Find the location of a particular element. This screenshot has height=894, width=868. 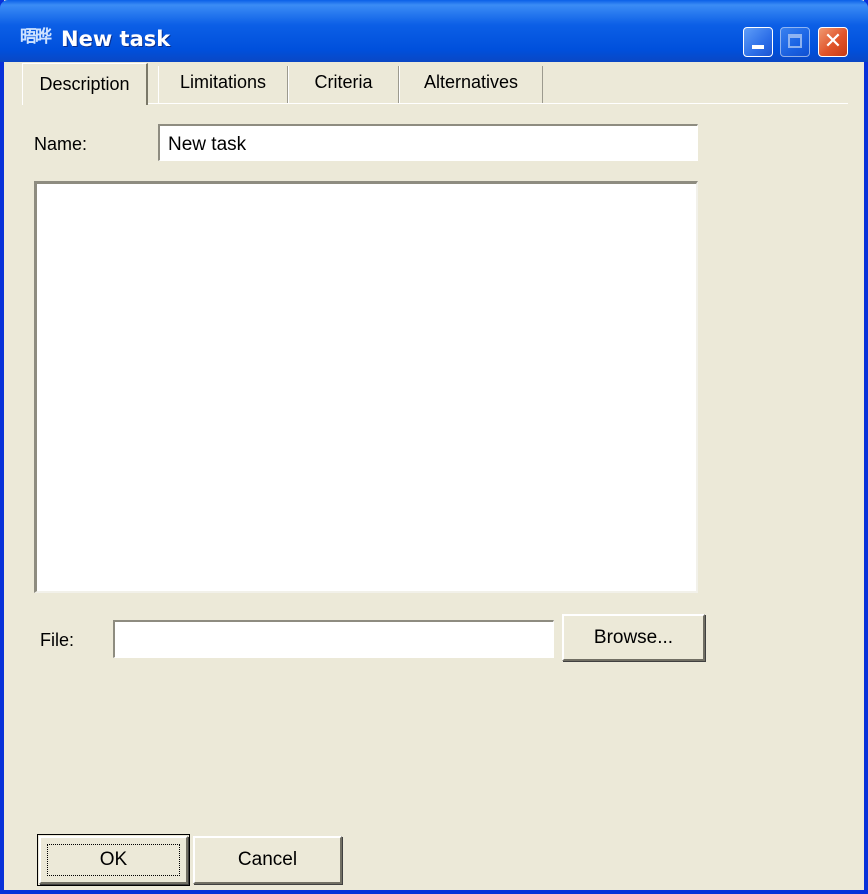

cancel-button: Cancel is located at coordinates (267, 860).